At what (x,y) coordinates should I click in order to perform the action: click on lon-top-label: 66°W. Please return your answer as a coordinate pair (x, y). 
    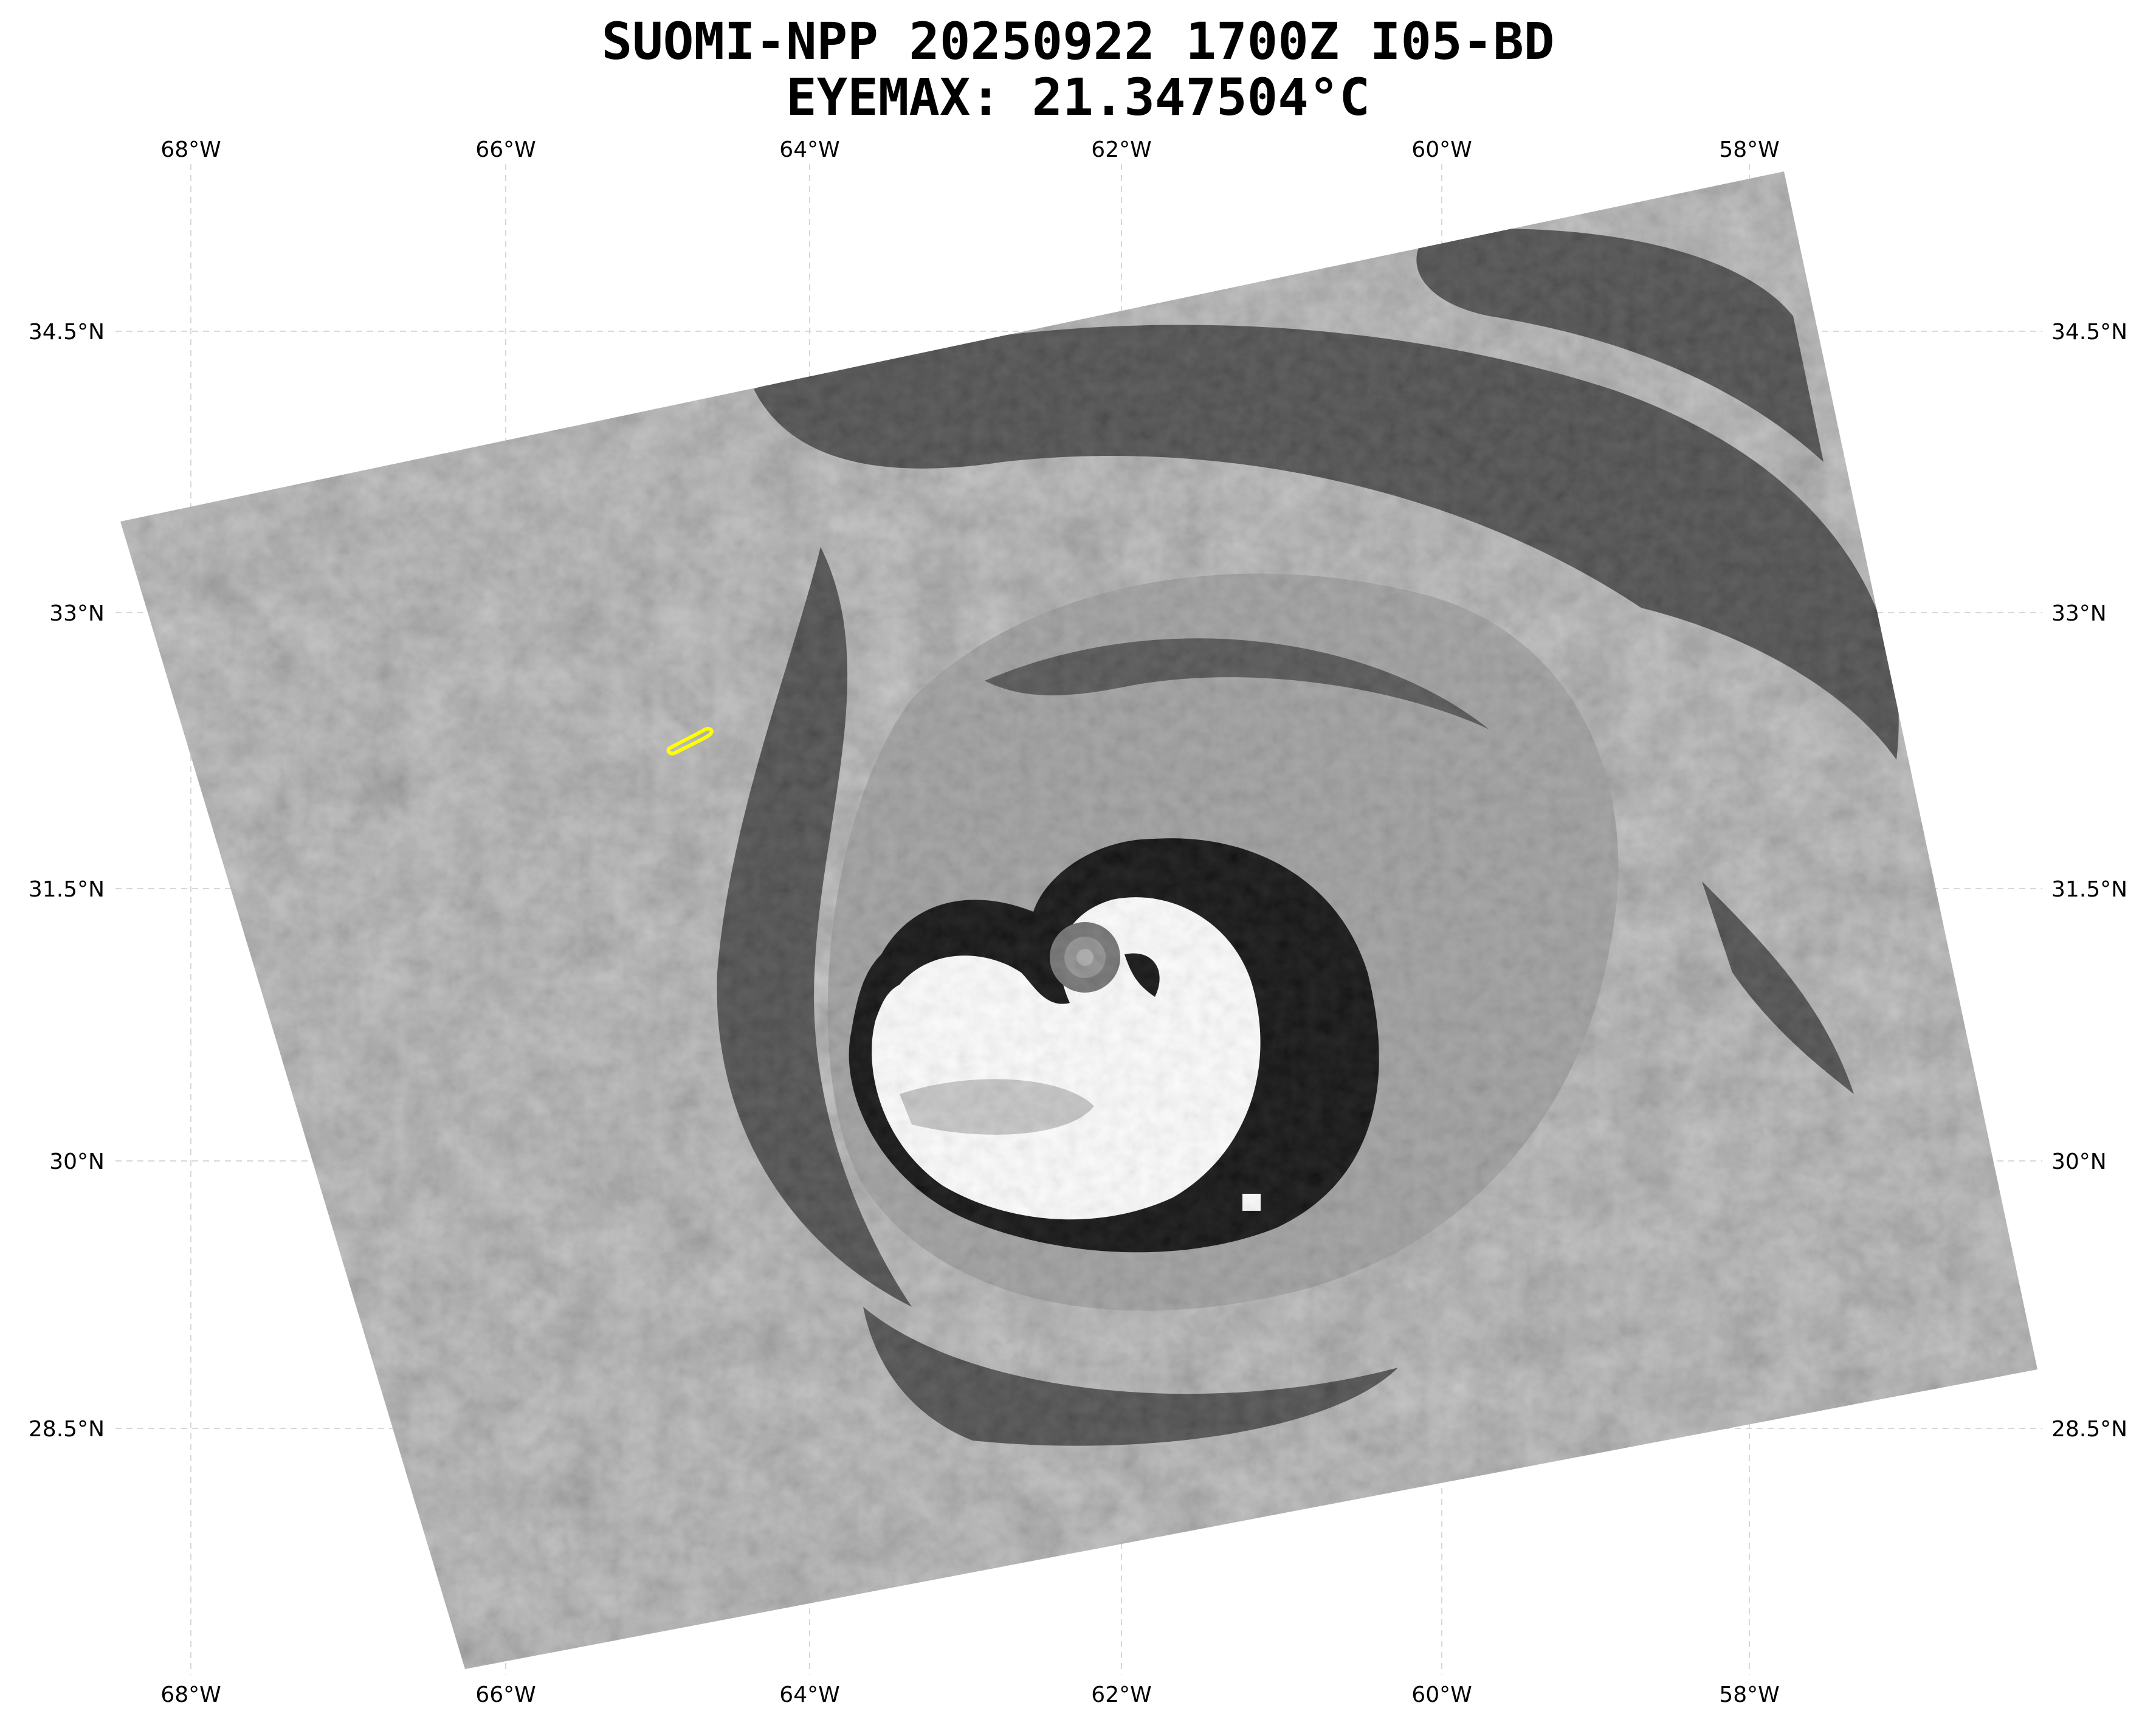
    Looking at the image, I should click on (505, 149).